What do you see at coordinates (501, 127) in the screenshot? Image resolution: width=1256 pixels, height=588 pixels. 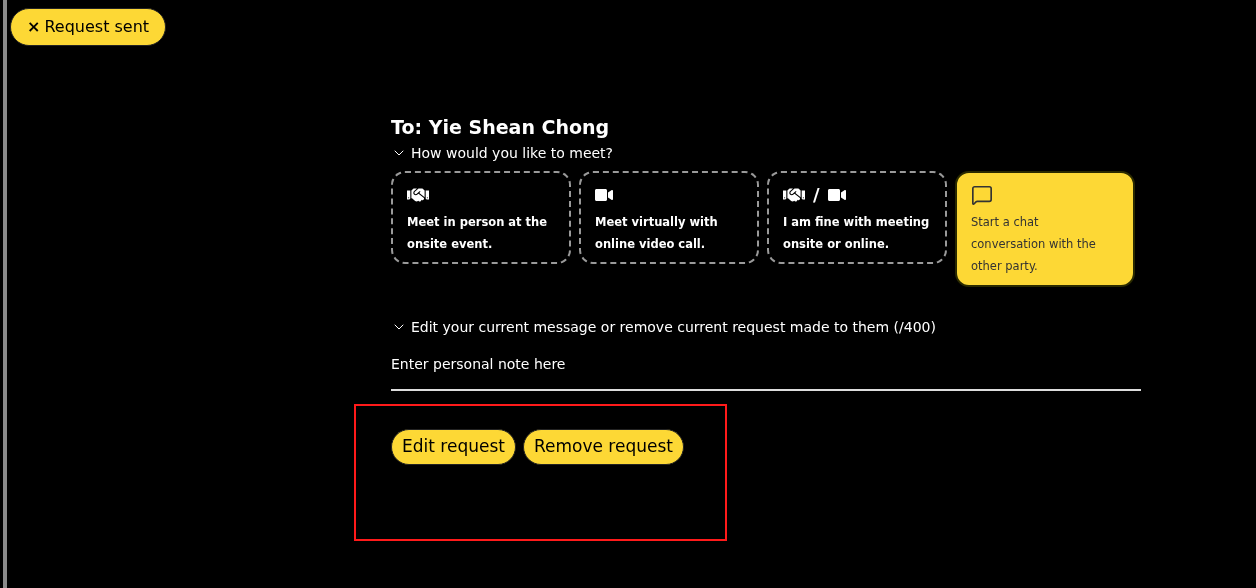 I see `recipient-title: To: Yie Shean Chong` at bounding box center [501, 127].